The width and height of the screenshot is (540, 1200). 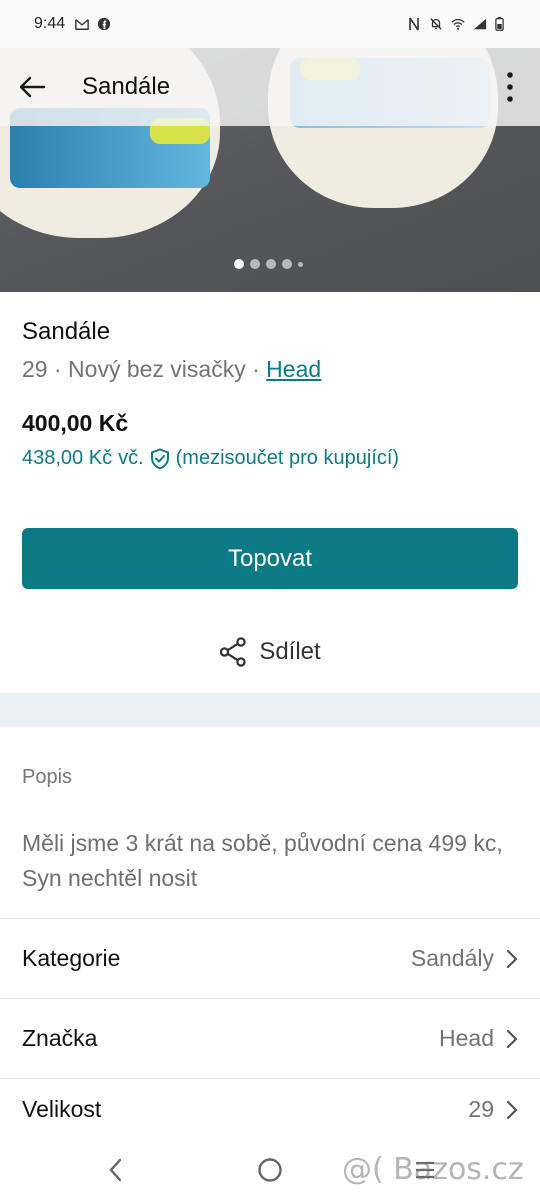 What do you see at coordinates (499, 24) in the screenshot?
I see `battery-icon` at bounding box center [499, 24].